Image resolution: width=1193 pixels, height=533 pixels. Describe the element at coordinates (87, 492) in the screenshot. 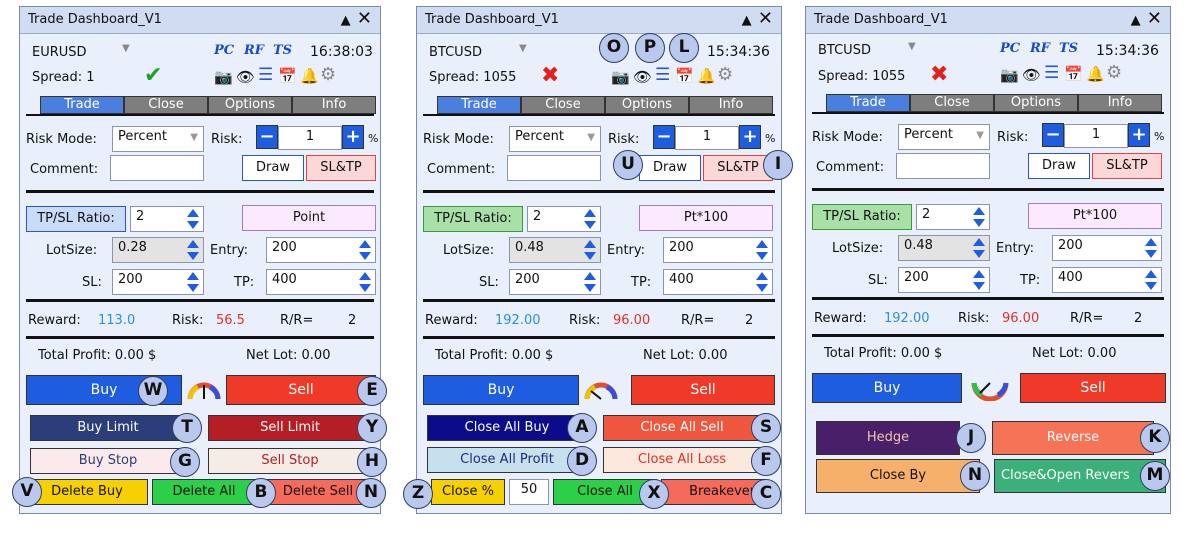

I see `delete-buy-button: Delete Buy` at that location.